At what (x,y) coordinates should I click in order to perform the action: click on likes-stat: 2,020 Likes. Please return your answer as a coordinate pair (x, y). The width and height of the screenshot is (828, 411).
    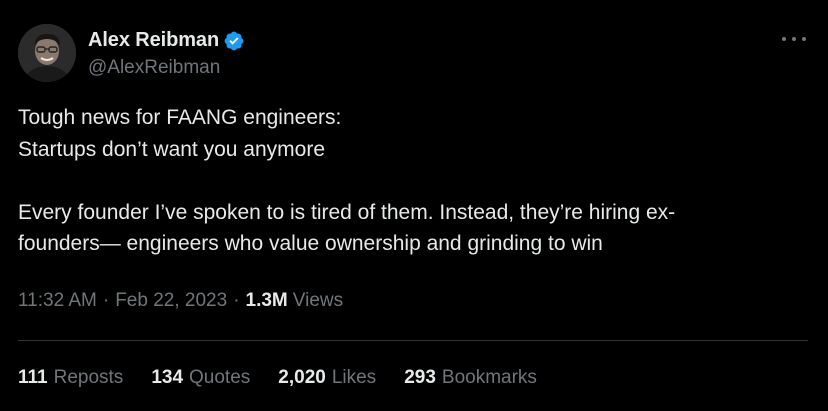
    Looking at the image, I should click on (327, 378).